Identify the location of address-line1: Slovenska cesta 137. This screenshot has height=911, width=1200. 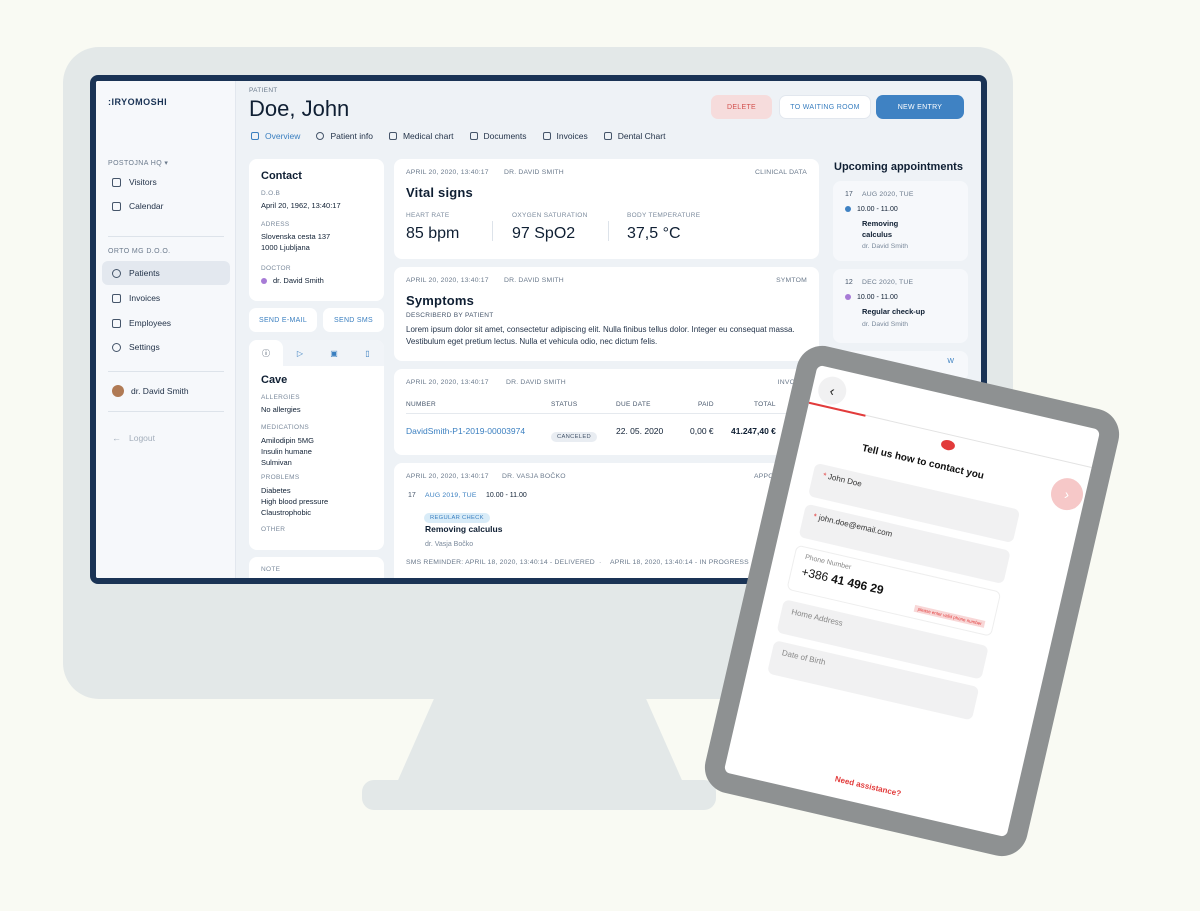
(296, 236).